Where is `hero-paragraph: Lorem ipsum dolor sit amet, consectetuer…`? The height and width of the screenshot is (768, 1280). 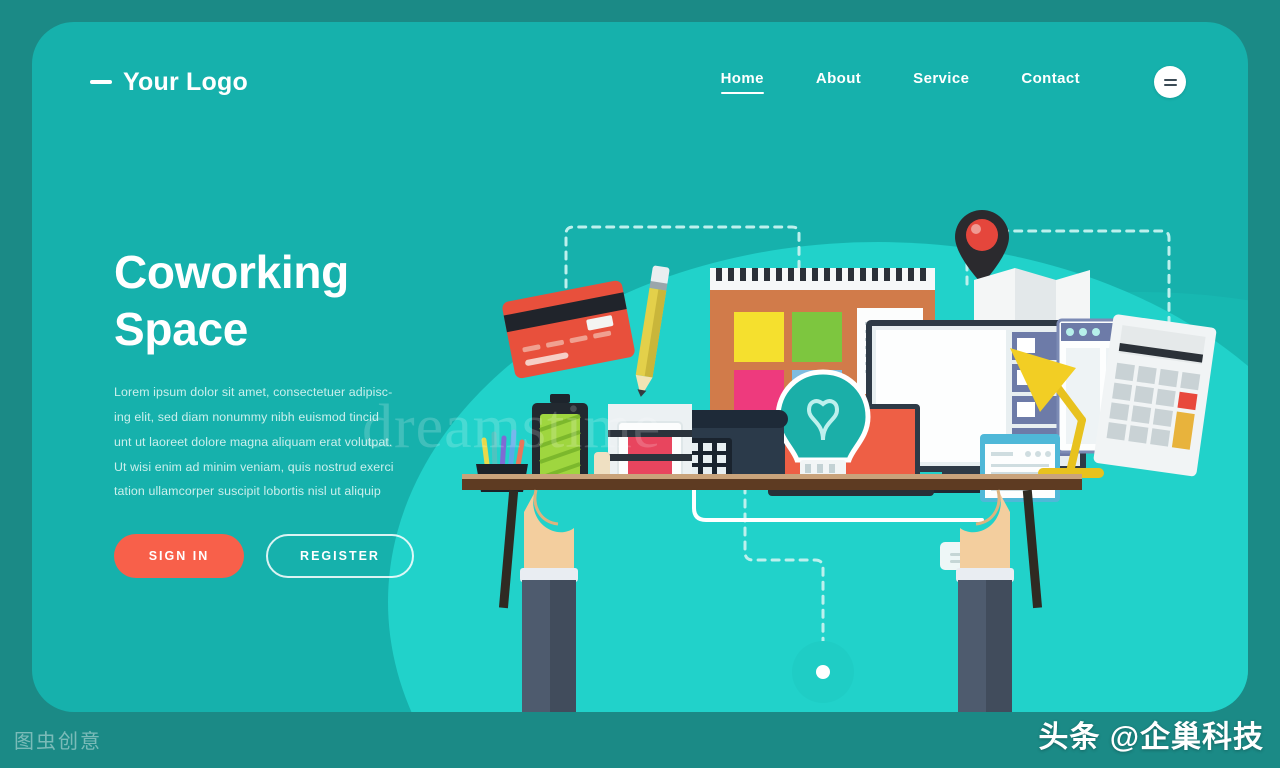 hero-paragraph: Lorem ipsum dolor sit amet, consectetuer… is located at coordinates (279, 442).